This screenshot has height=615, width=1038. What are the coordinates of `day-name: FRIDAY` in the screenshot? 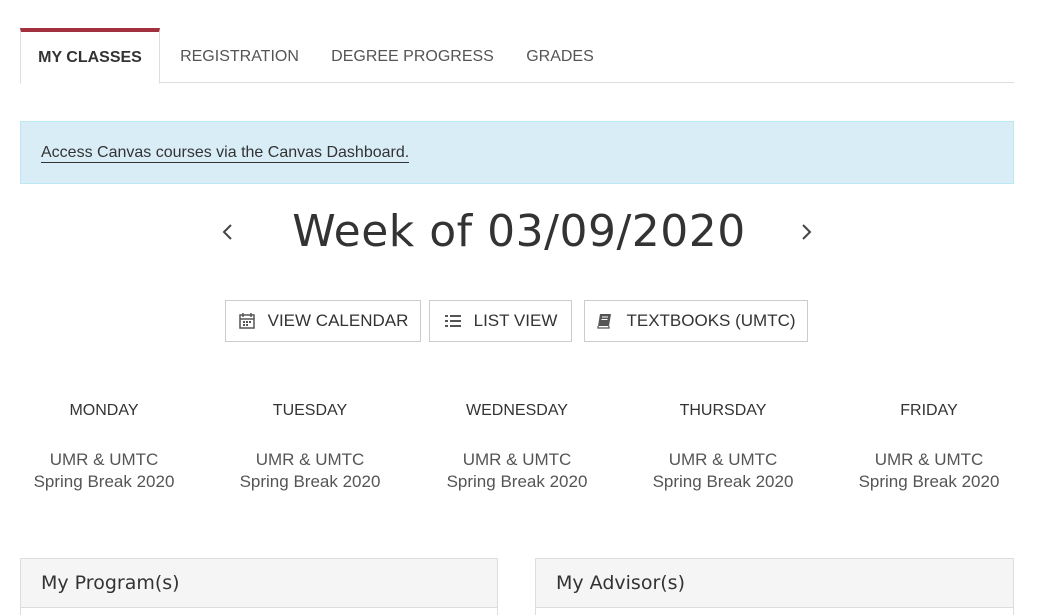 It's located at (929, 410).